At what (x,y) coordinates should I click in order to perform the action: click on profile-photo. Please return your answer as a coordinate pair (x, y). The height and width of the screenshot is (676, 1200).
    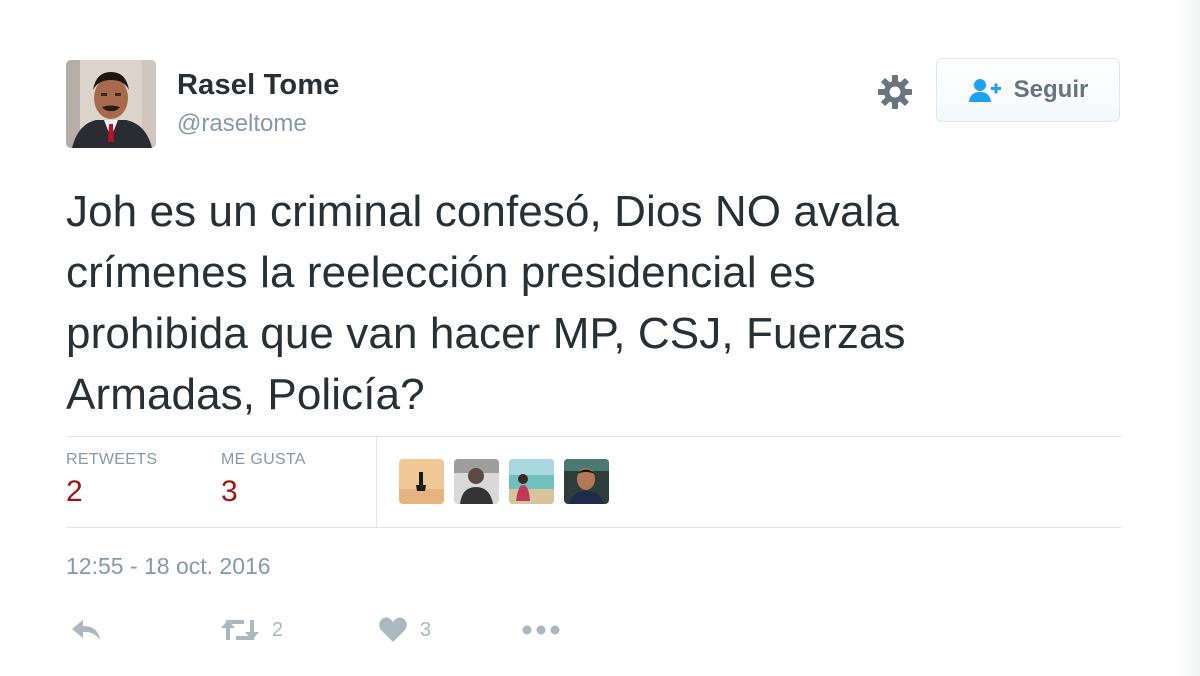
    Looking at the image, I should click on (111, 104).